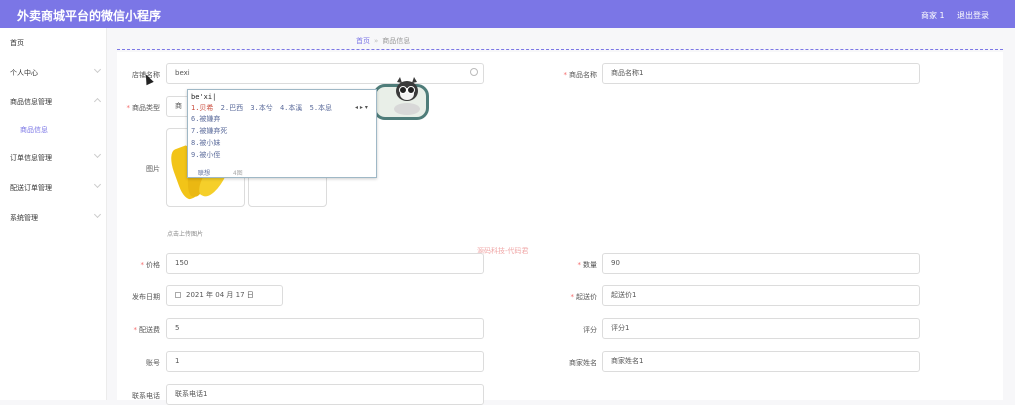 The height and width of the screenshot is (405, 1015). Describe the element at coordinates (185, 234) in the screenshot. I see `upload-hint: 点击上传图片` at that location.